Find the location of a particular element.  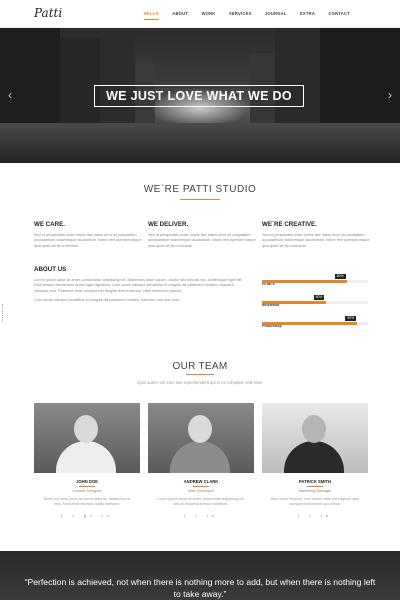

skill-track: 80% is located at coordinates (315, 278).